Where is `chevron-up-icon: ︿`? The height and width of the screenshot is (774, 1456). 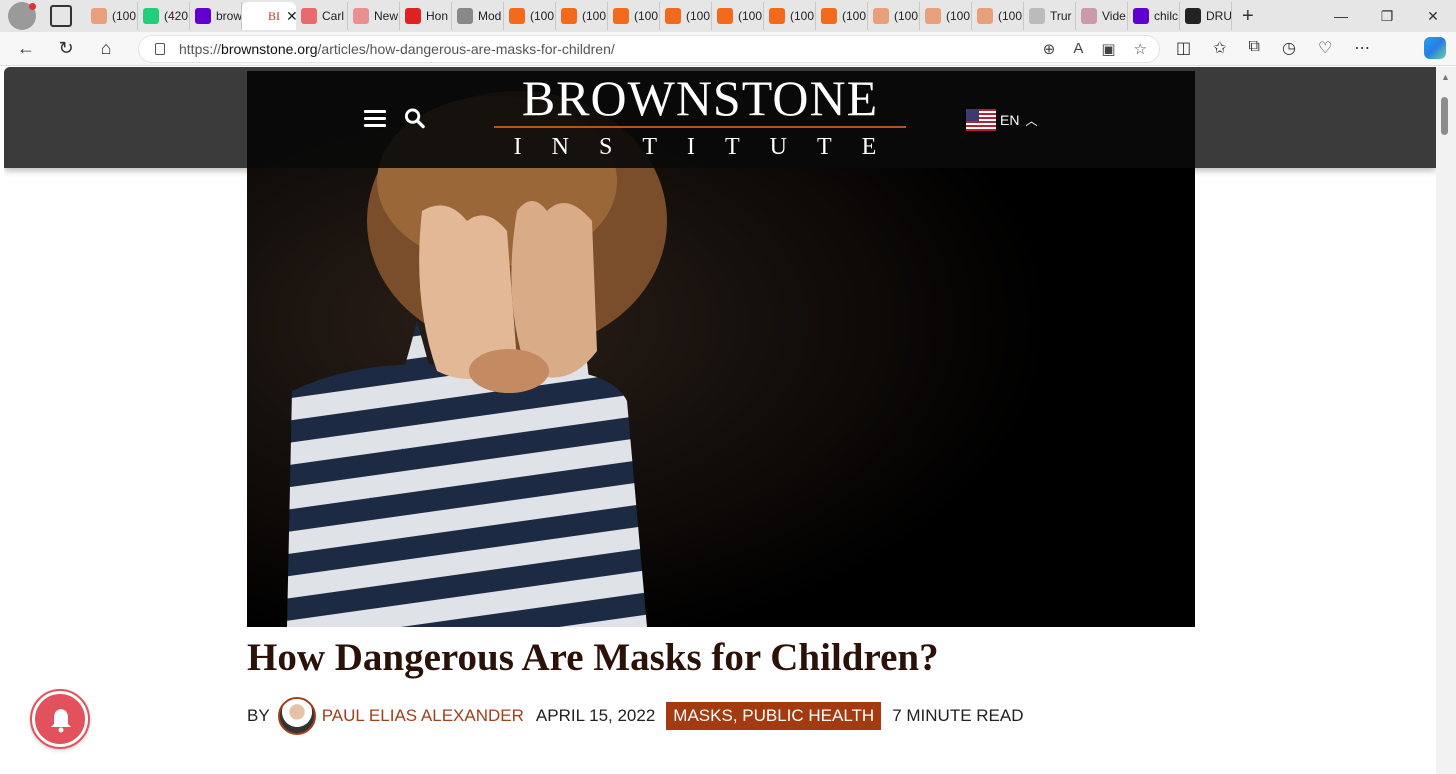
chevron-up-icon: ︿ is located at coordinates (1031, 120).